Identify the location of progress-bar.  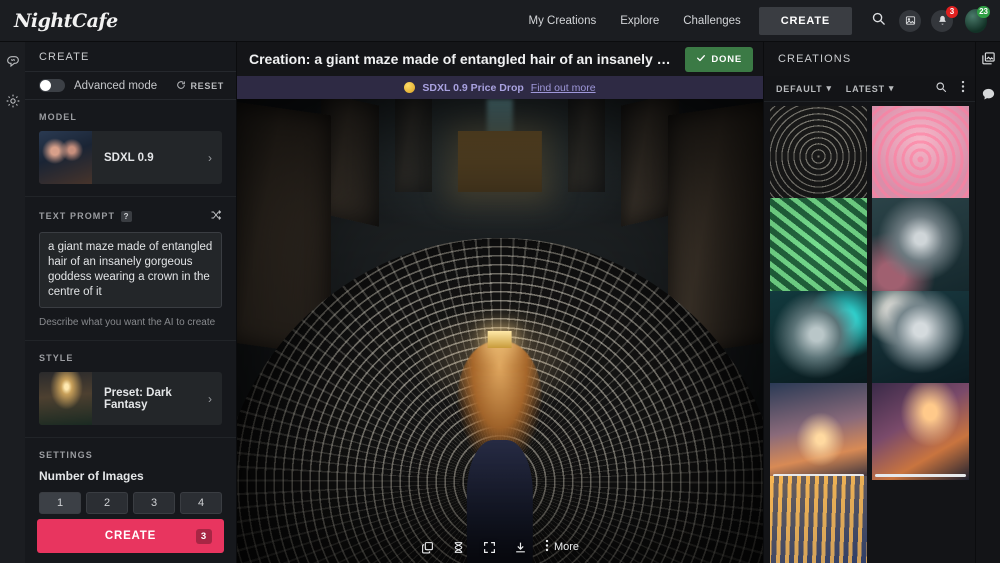
(920, 476).